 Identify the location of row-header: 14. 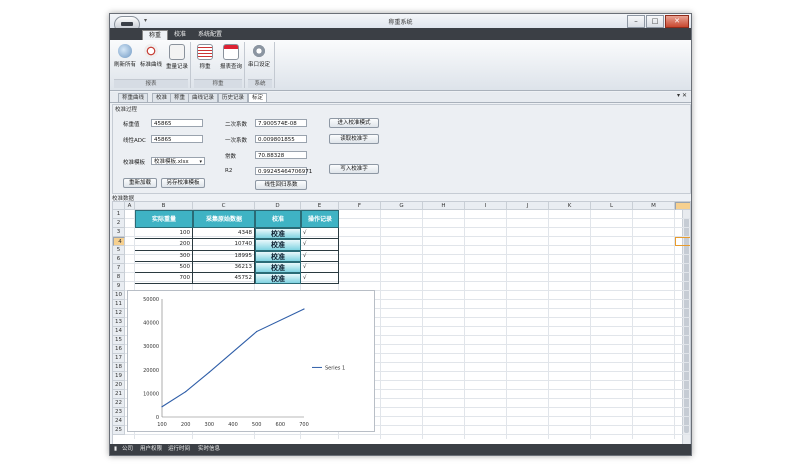
(119, 331).